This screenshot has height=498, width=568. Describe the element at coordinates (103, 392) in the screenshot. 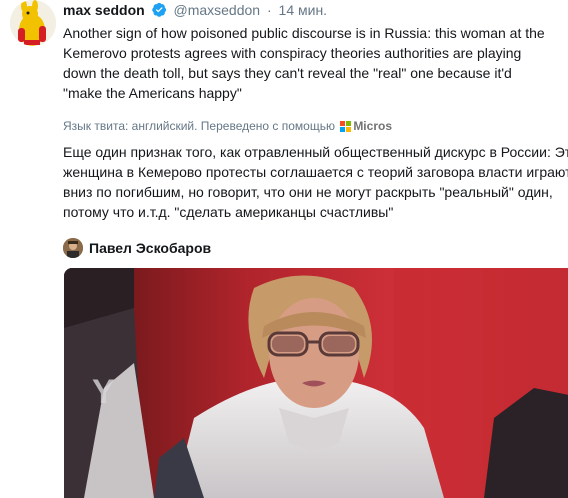

I see `svg-text: Y` at that location.